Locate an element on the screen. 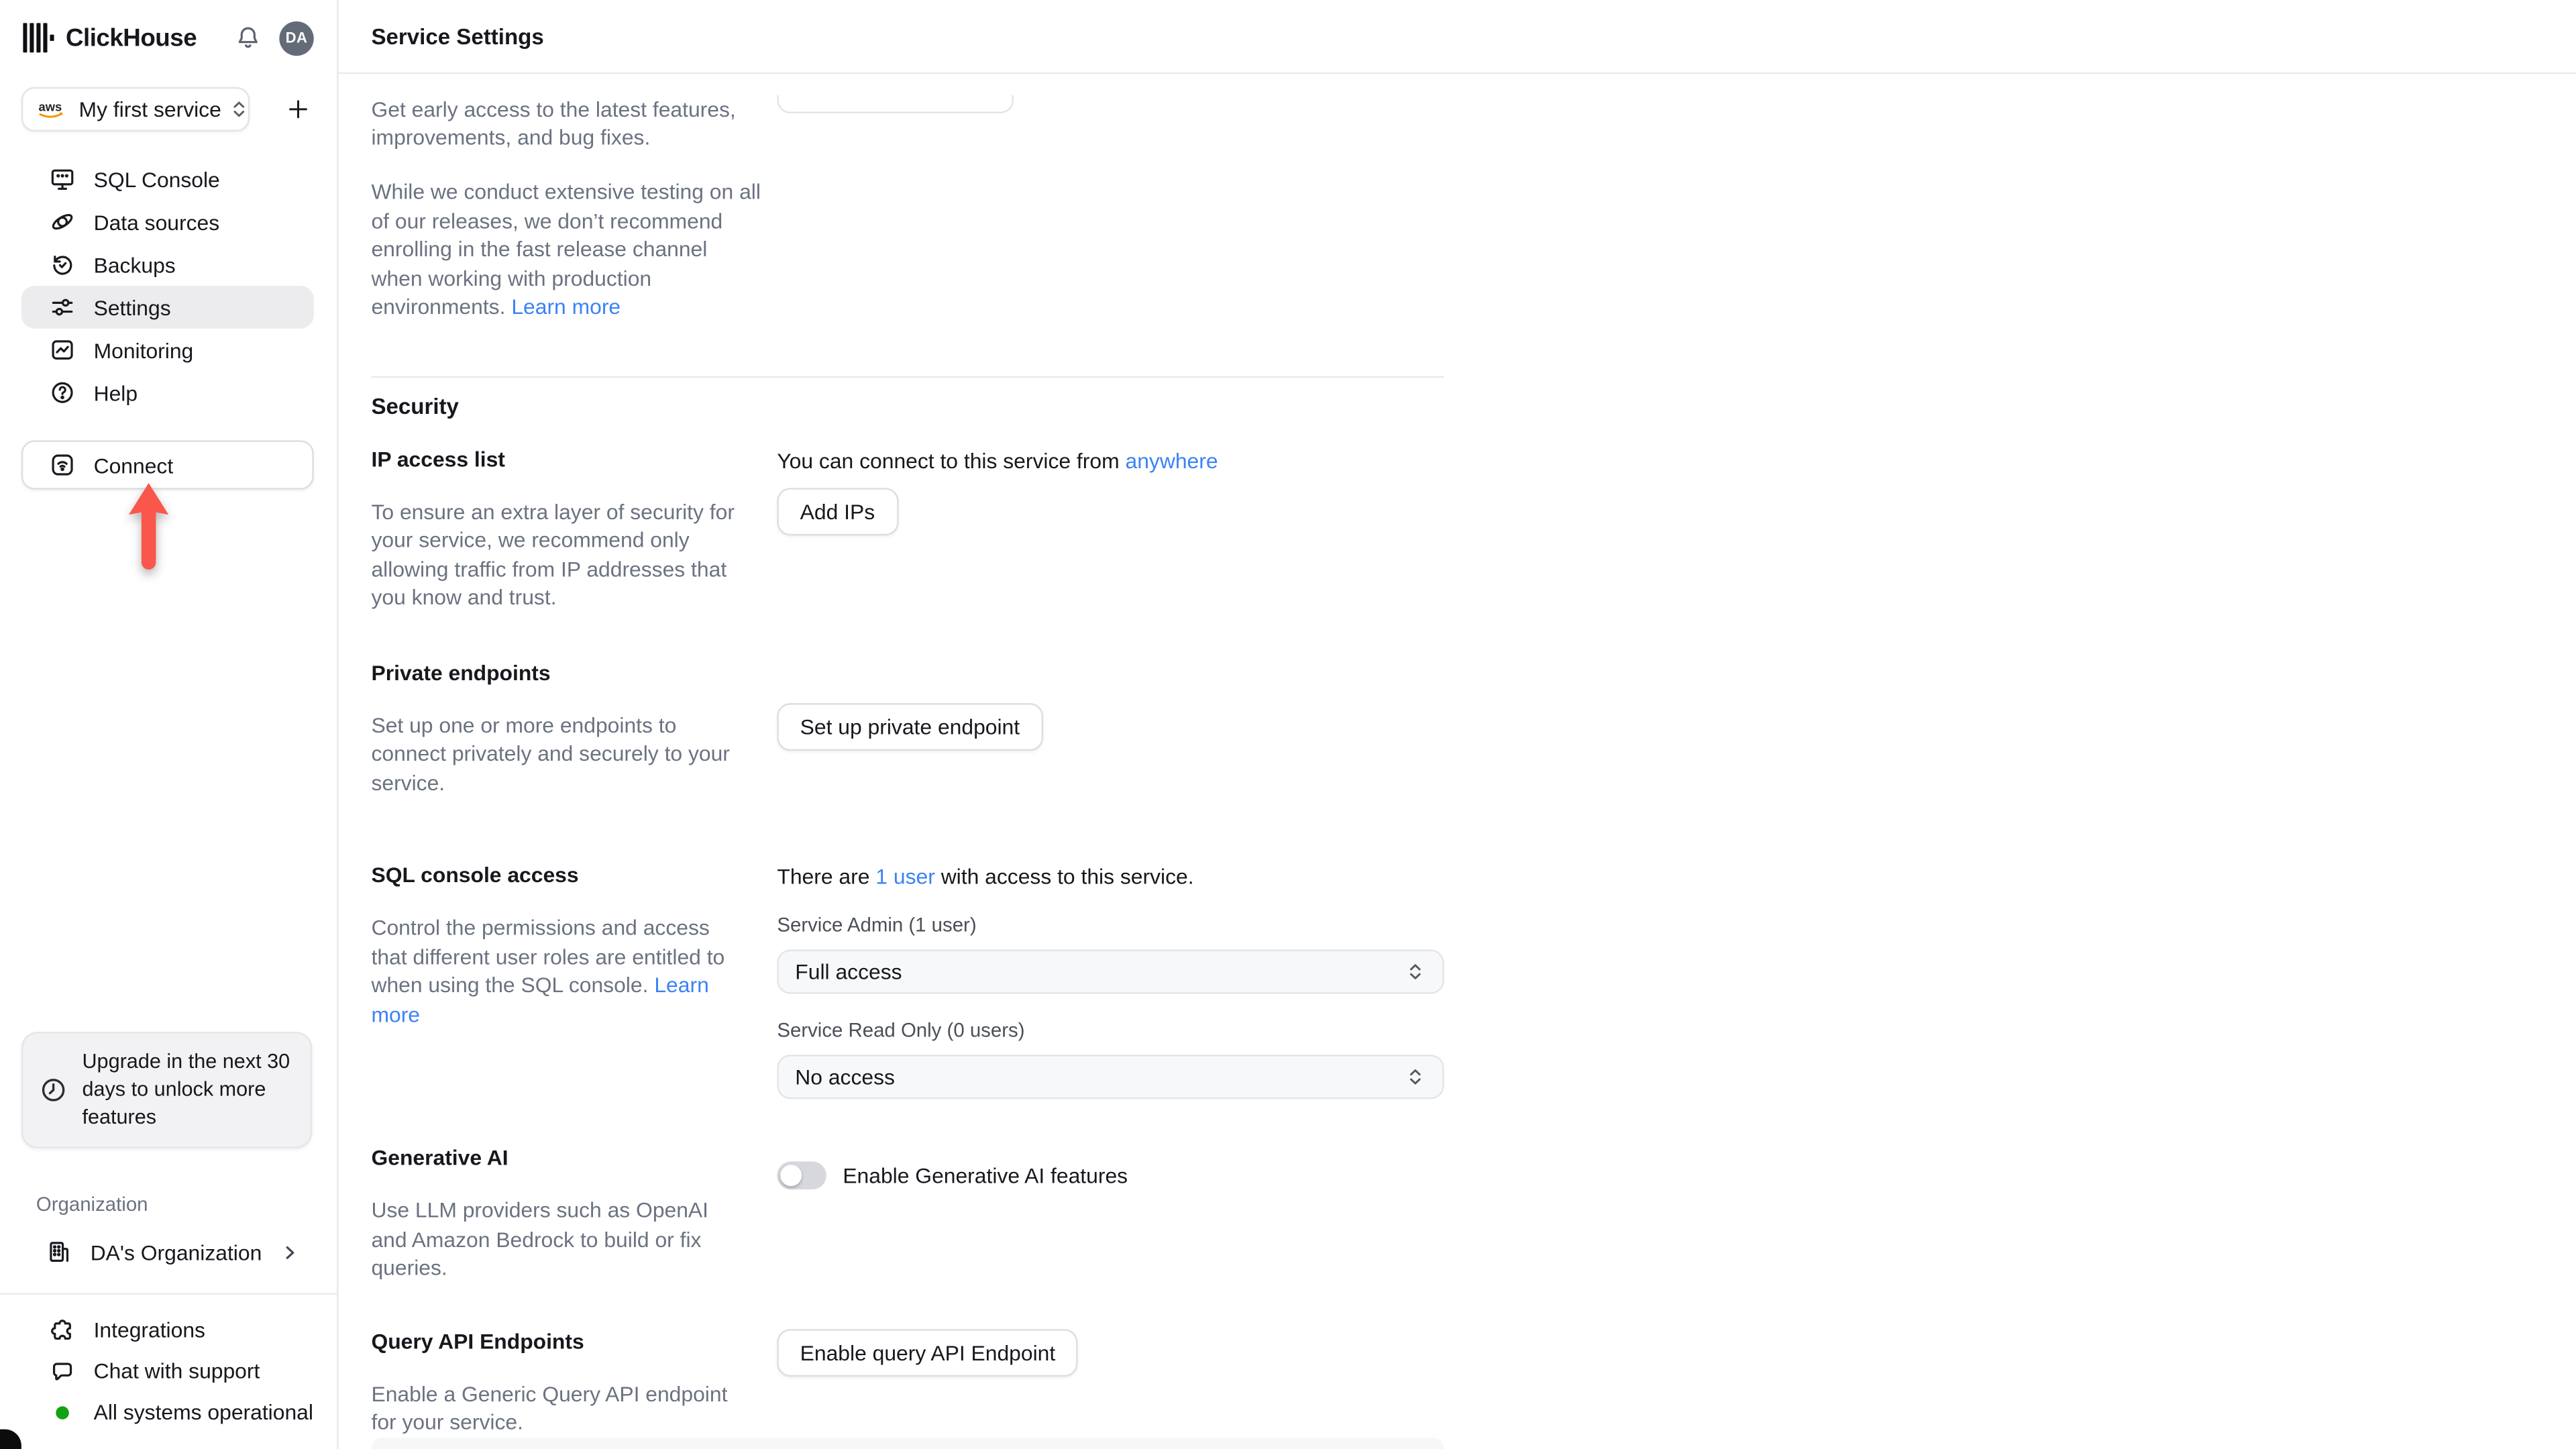 The height and width of the screenshot is (1449, 2576). system-status-label: All systems operational is located at coordinates (203, 1412).